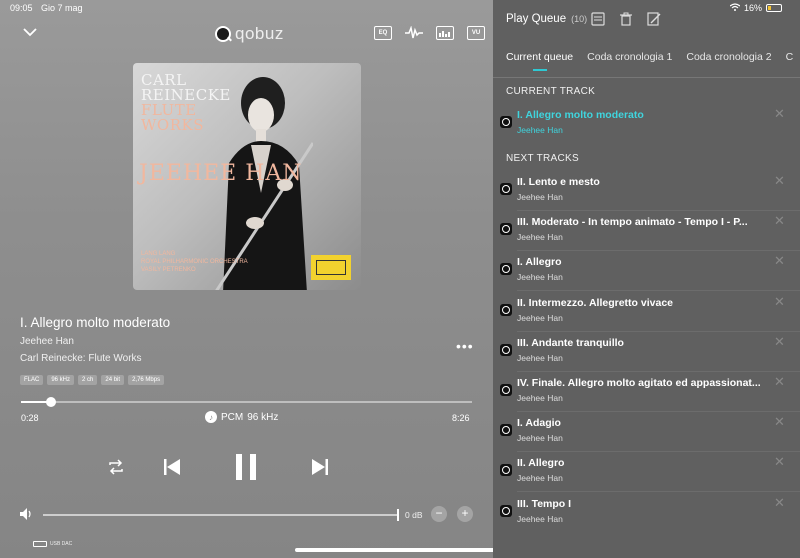 Image resolution: width=800 pixels, height=558 pixels. What do you see at coordinates (172, 467) in the screenshot?
I see `previous-track-icon` at bounding box center [172, 467].